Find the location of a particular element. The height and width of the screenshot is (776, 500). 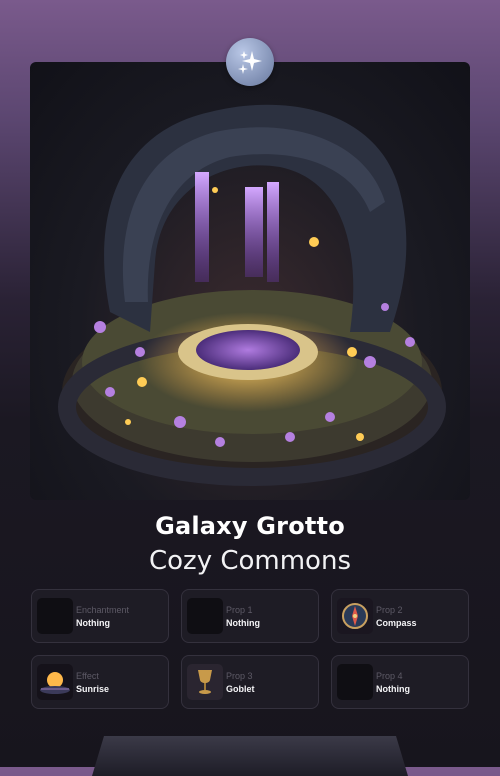

slot-label: Effect is located at coordinates (87, 676).